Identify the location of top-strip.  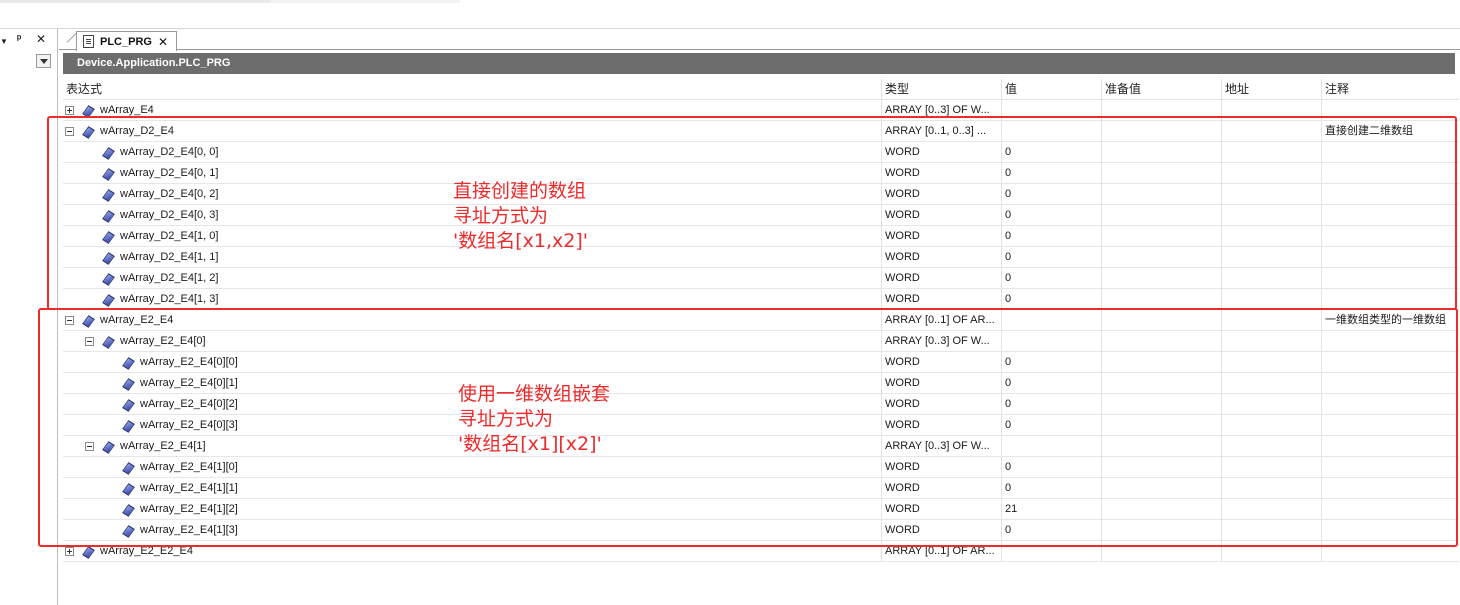
(730, 14).